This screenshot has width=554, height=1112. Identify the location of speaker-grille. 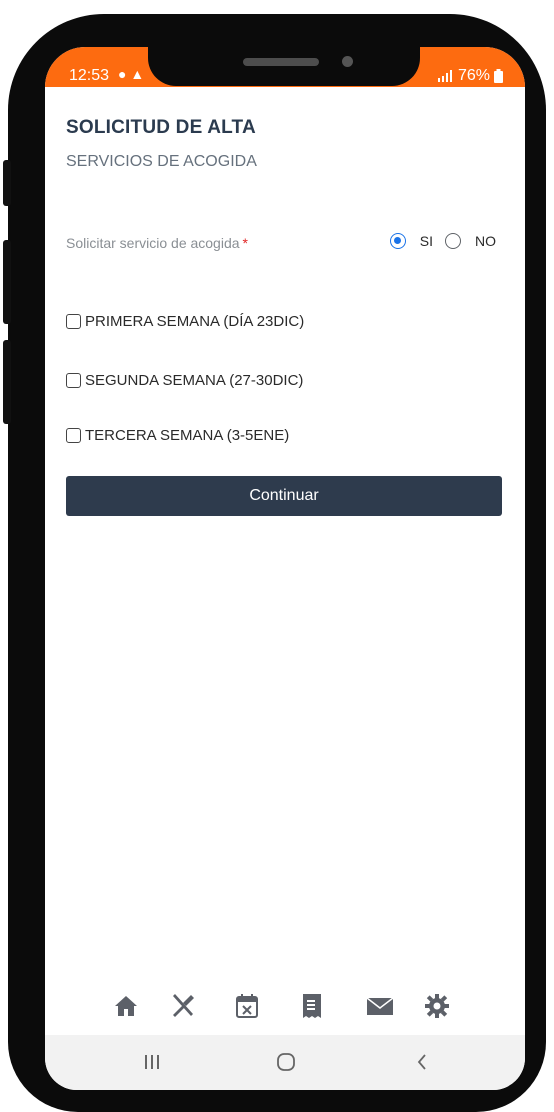
(281, 62).